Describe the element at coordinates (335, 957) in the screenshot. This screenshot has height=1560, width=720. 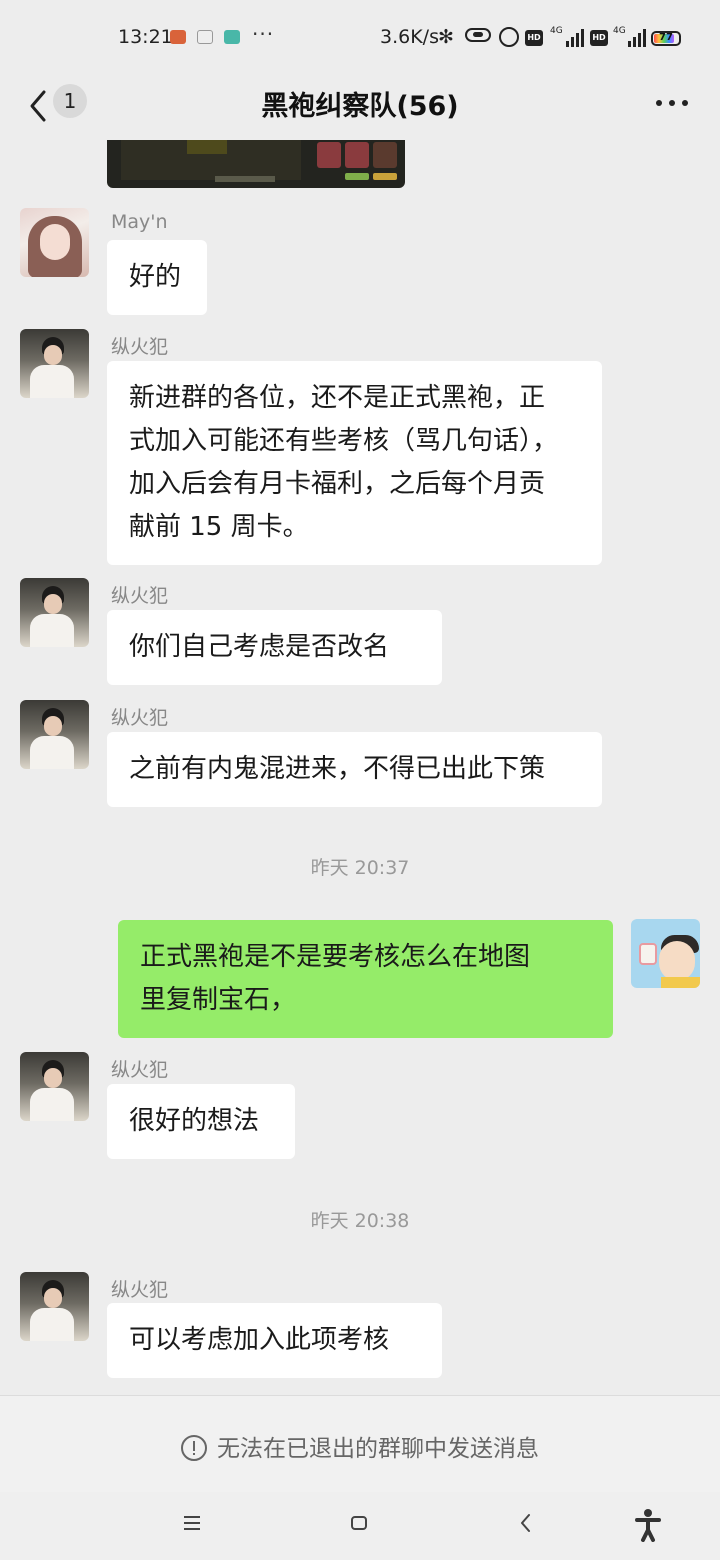
I see `message-line: 正式黑袍是不是要考核怎么在地图` at that location.